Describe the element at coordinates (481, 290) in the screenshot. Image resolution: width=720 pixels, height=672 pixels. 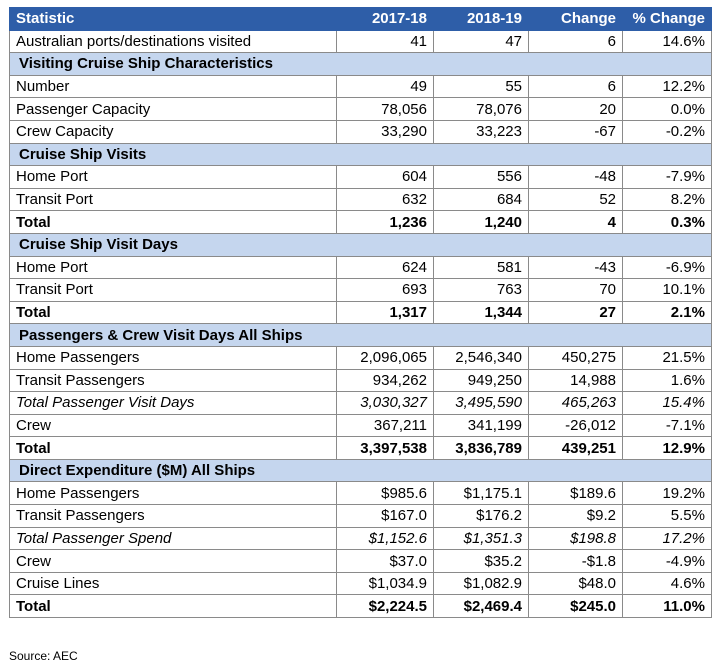
I see `value-2018-19: 763` at that location.